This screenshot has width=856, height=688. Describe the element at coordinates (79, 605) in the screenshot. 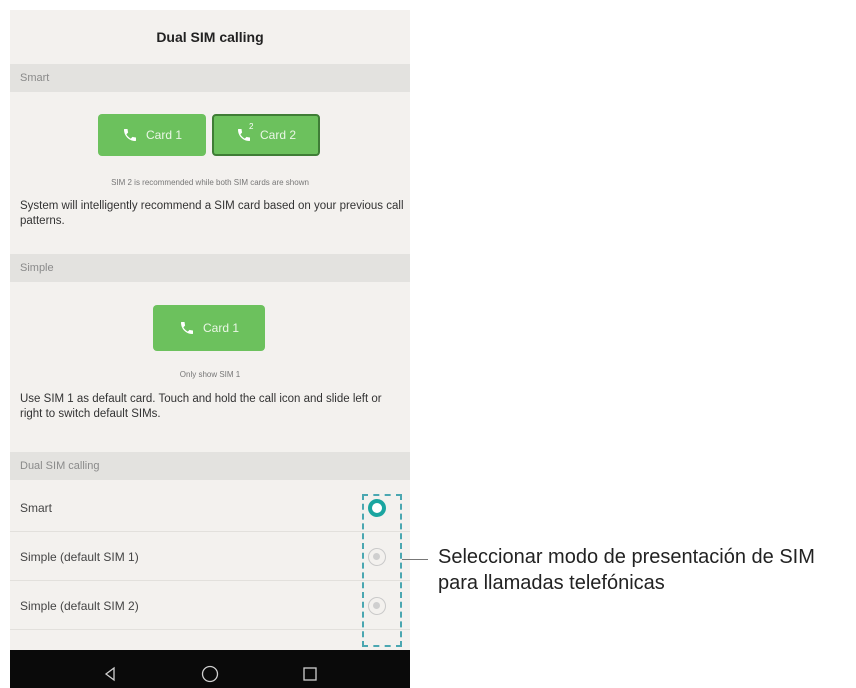

I see `option-label: Simple (default SIM 2)` at that location.